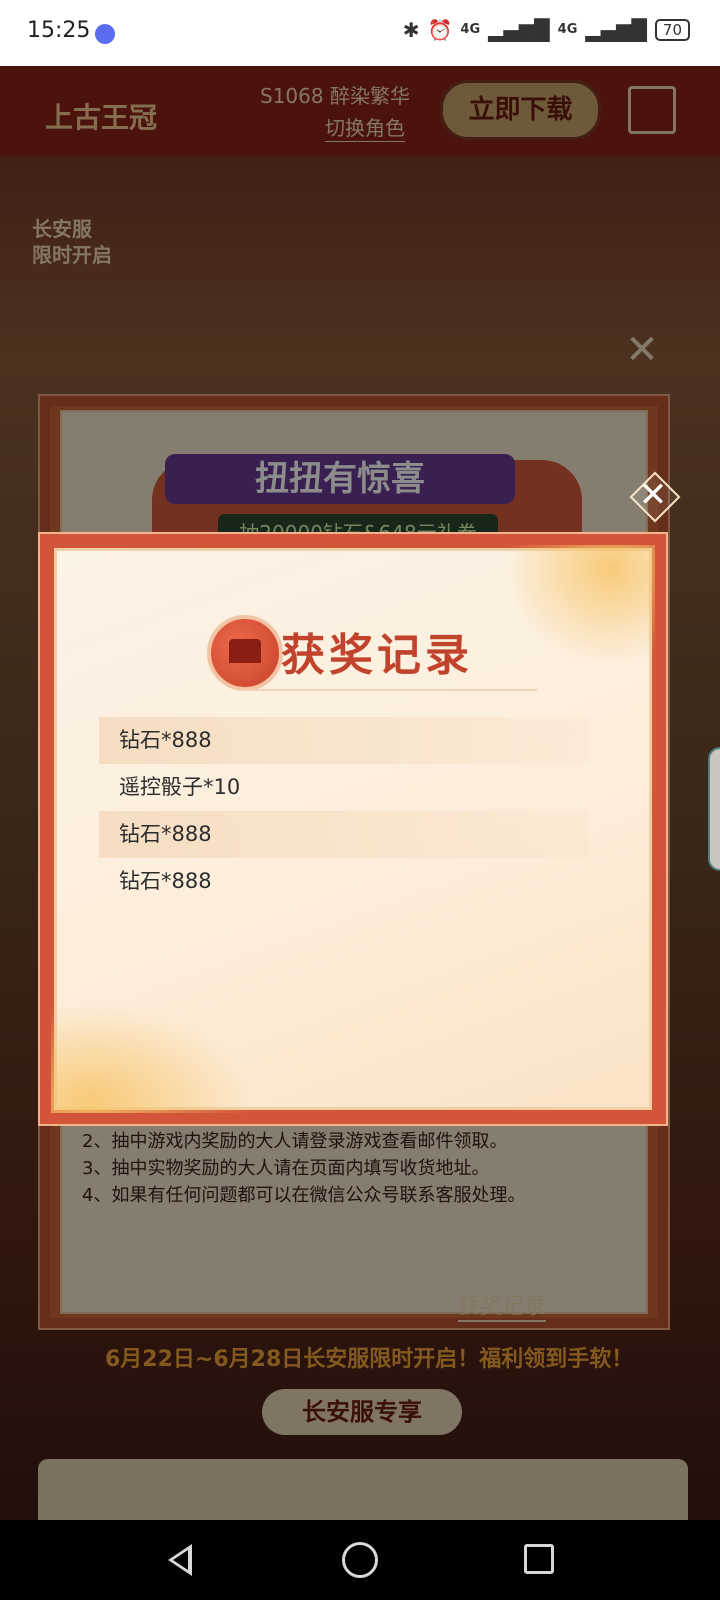  I want to click on award-close-button: ✕, so click(655, 497).